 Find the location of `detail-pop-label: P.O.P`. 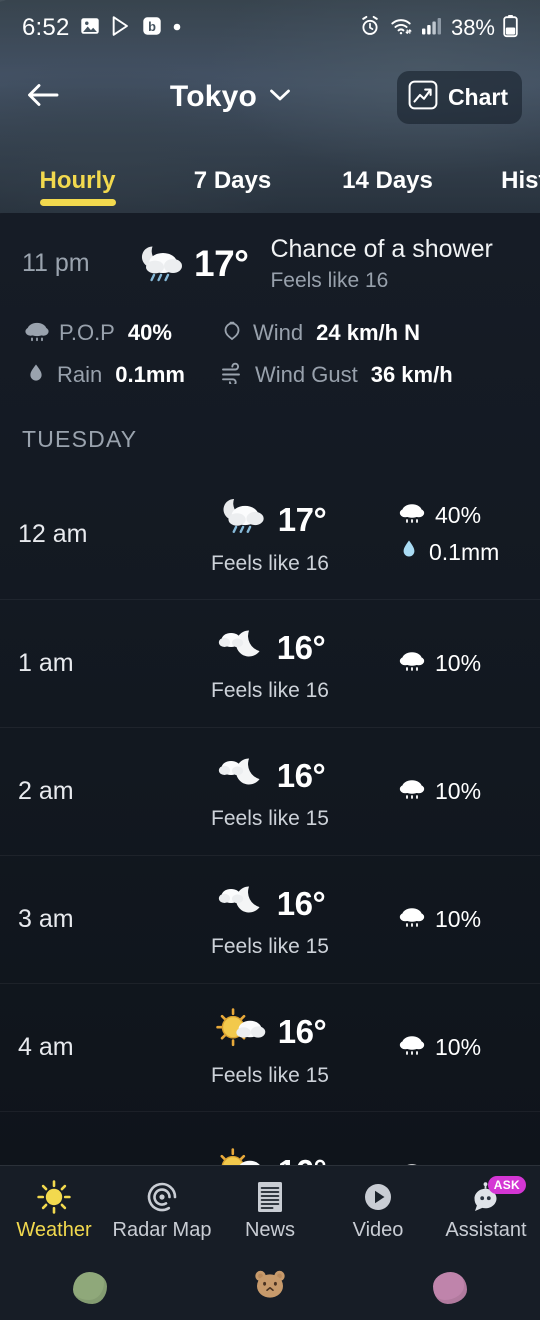

detail-pop-label: P.O.P is located at coordinates (87, 333).